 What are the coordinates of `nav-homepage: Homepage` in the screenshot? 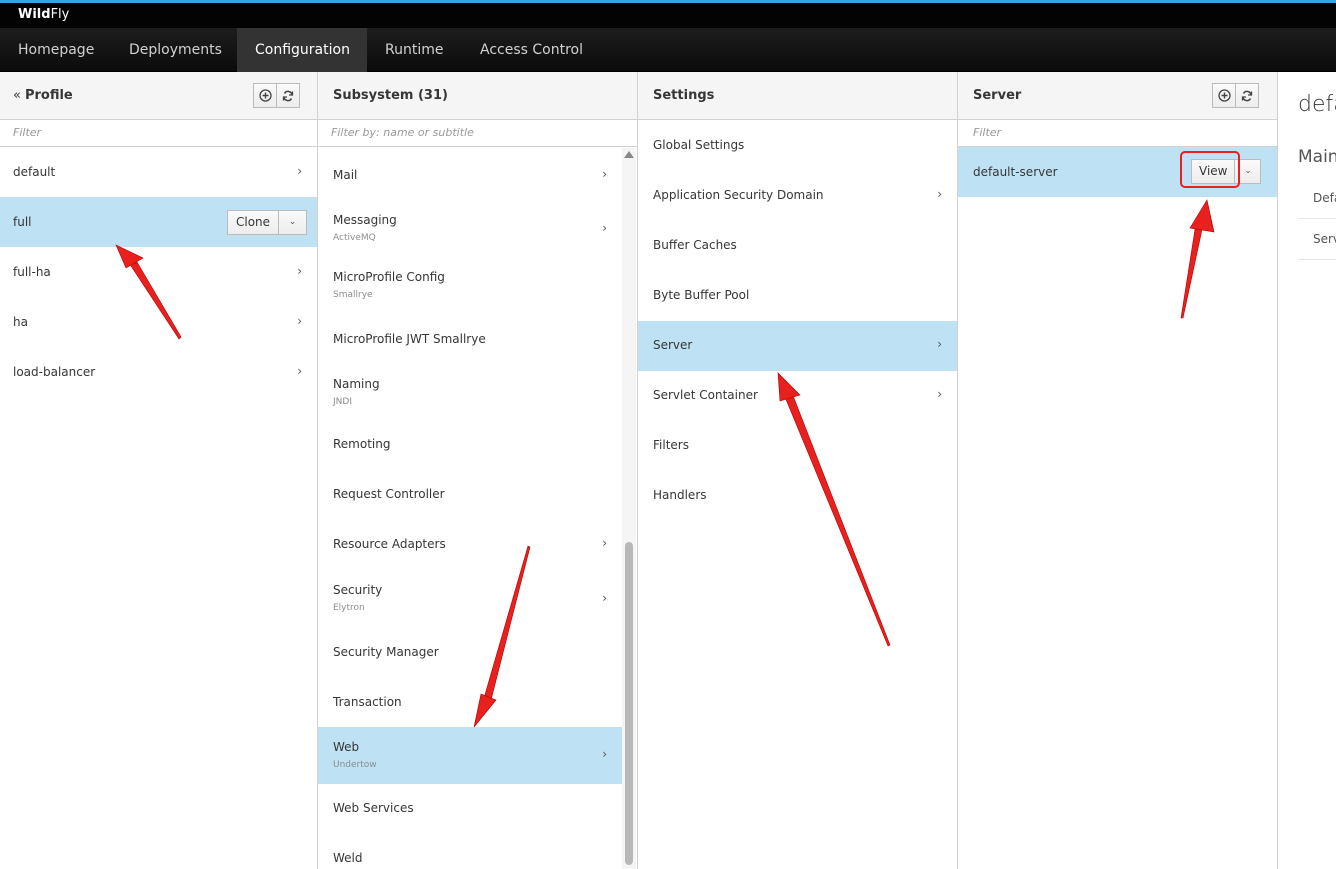 It's located at (55, 50).